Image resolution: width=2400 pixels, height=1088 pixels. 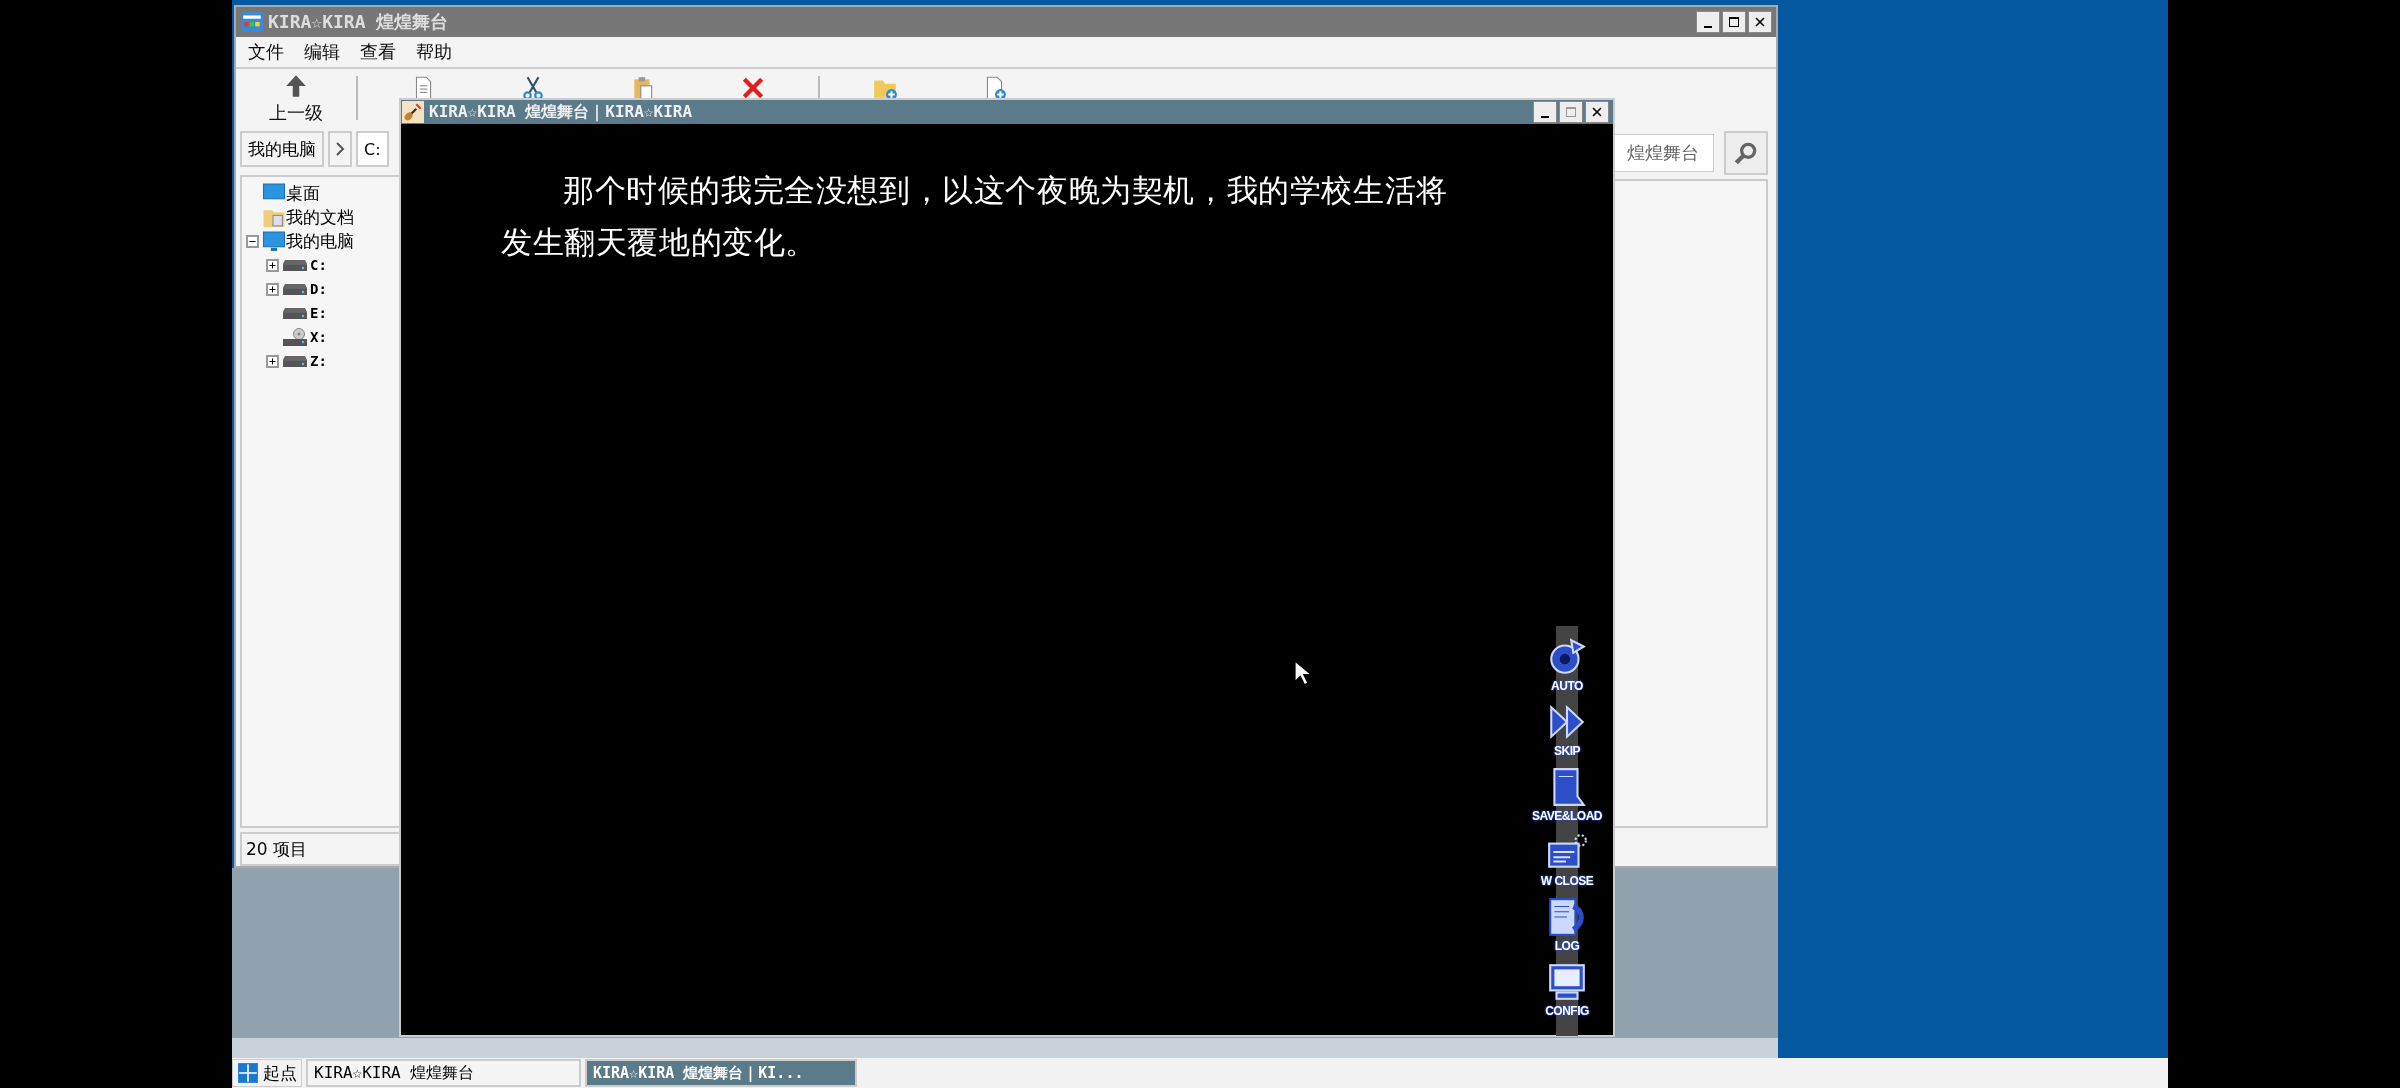 I want to click on chevron-button, so click(x=340, y=149).